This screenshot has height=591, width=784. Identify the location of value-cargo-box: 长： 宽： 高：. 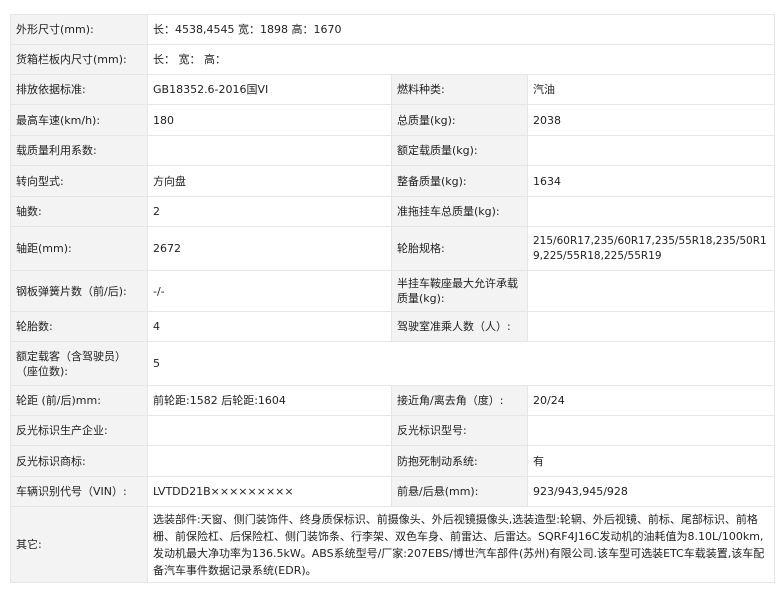
(461, 59).